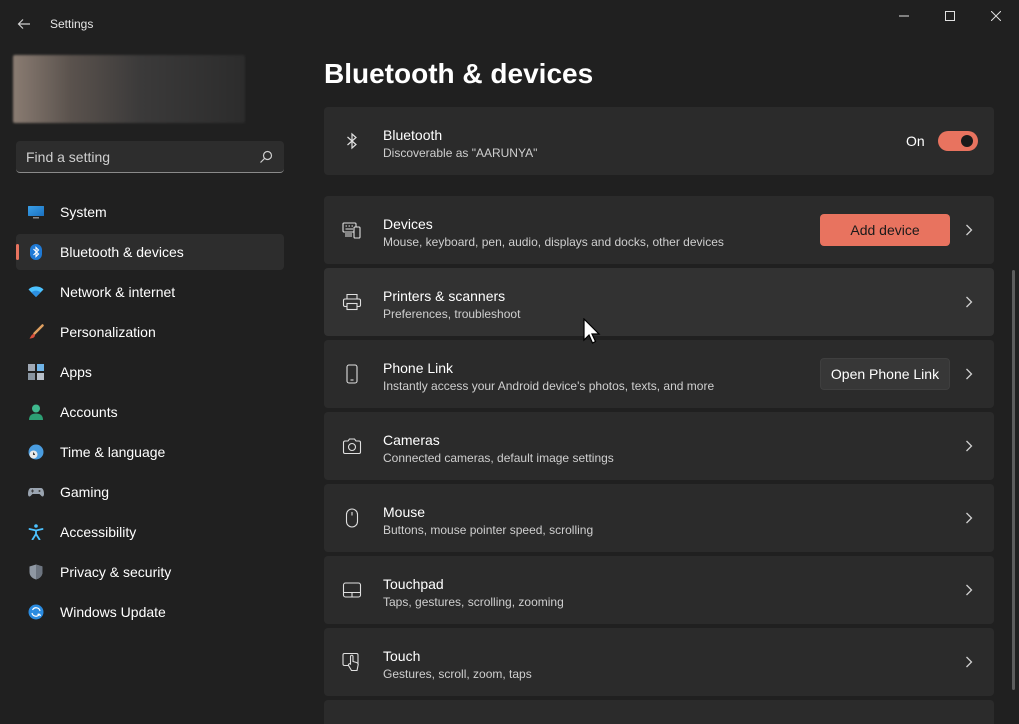  Describe the element at coordinates (36, 572) in the screenshot. I see `shield-icon` at that location.